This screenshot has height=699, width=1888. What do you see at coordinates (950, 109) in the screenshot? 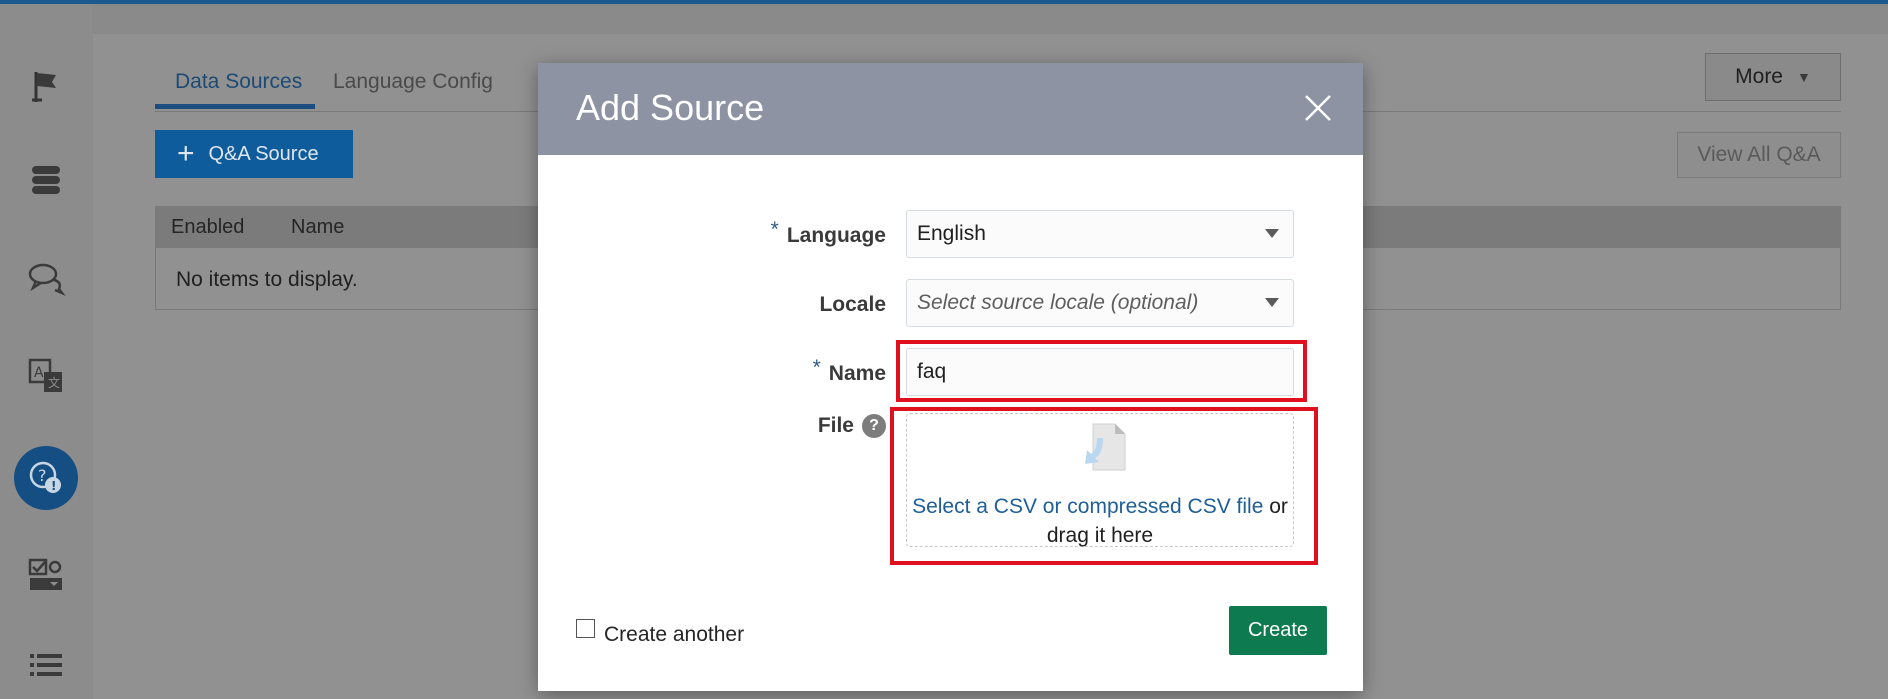
I see `dialog-header: Add Source` at bounding box center [950, 109].